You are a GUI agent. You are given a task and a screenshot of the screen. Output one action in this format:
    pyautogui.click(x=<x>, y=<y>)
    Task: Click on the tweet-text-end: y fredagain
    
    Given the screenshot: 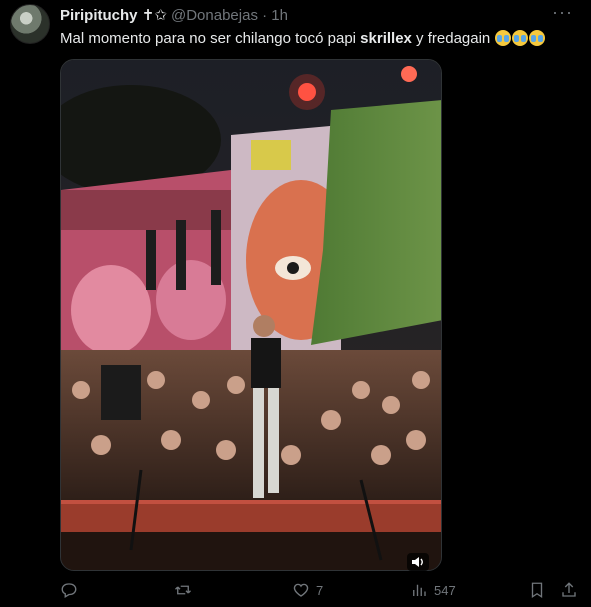 What is the action you would take?
    pyautogui.click(x=451, y=38)
    